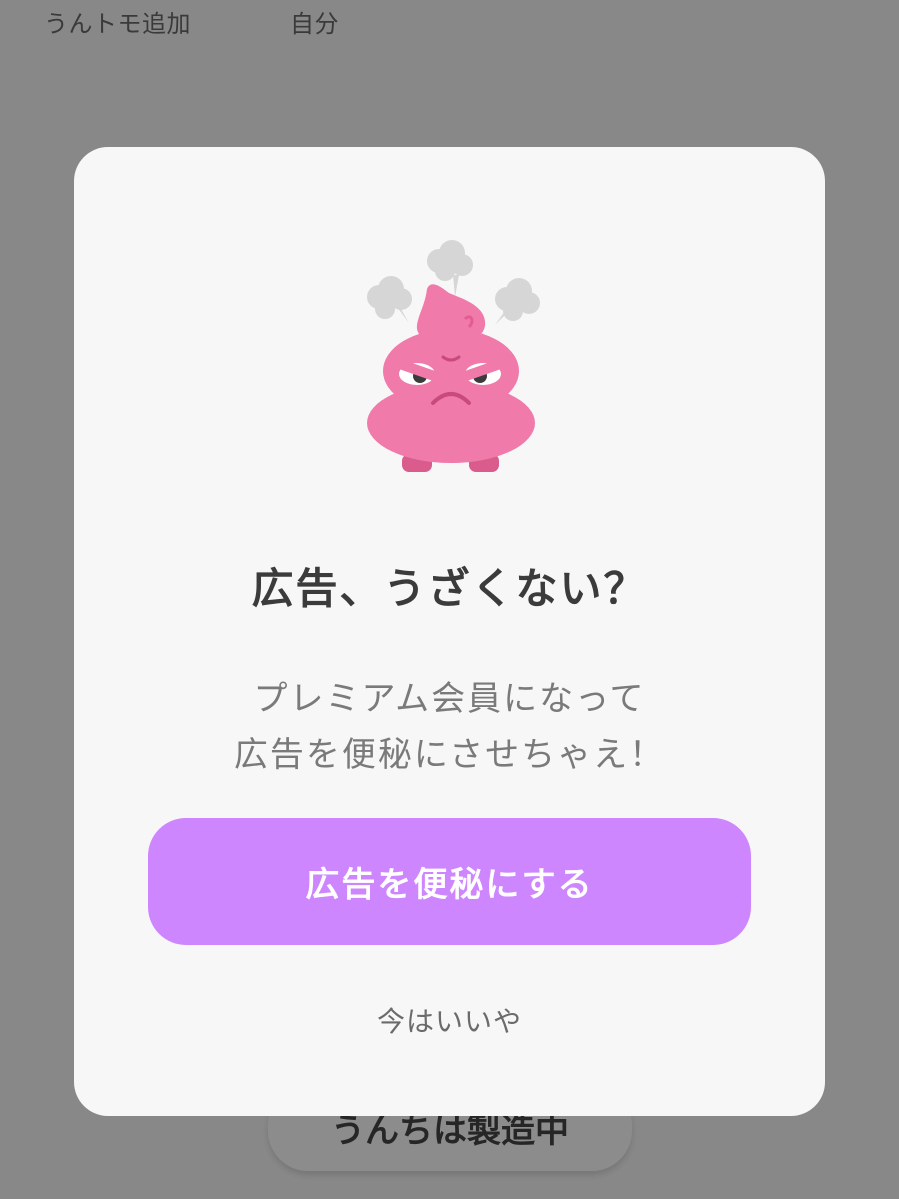  Describe the element at coordinates (449, 588) in the screenshot. I see `dialog-title: 広告、うざくない？` at that location.